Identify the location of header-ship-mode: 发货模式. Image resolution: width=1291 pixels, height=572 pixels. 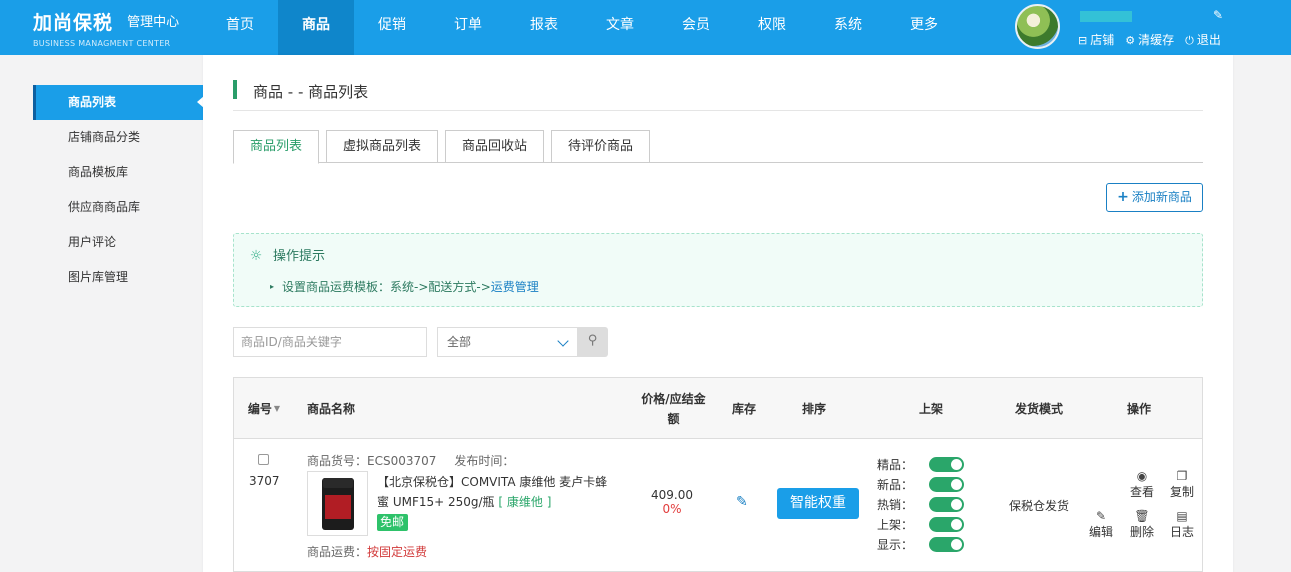
(1038, 408).